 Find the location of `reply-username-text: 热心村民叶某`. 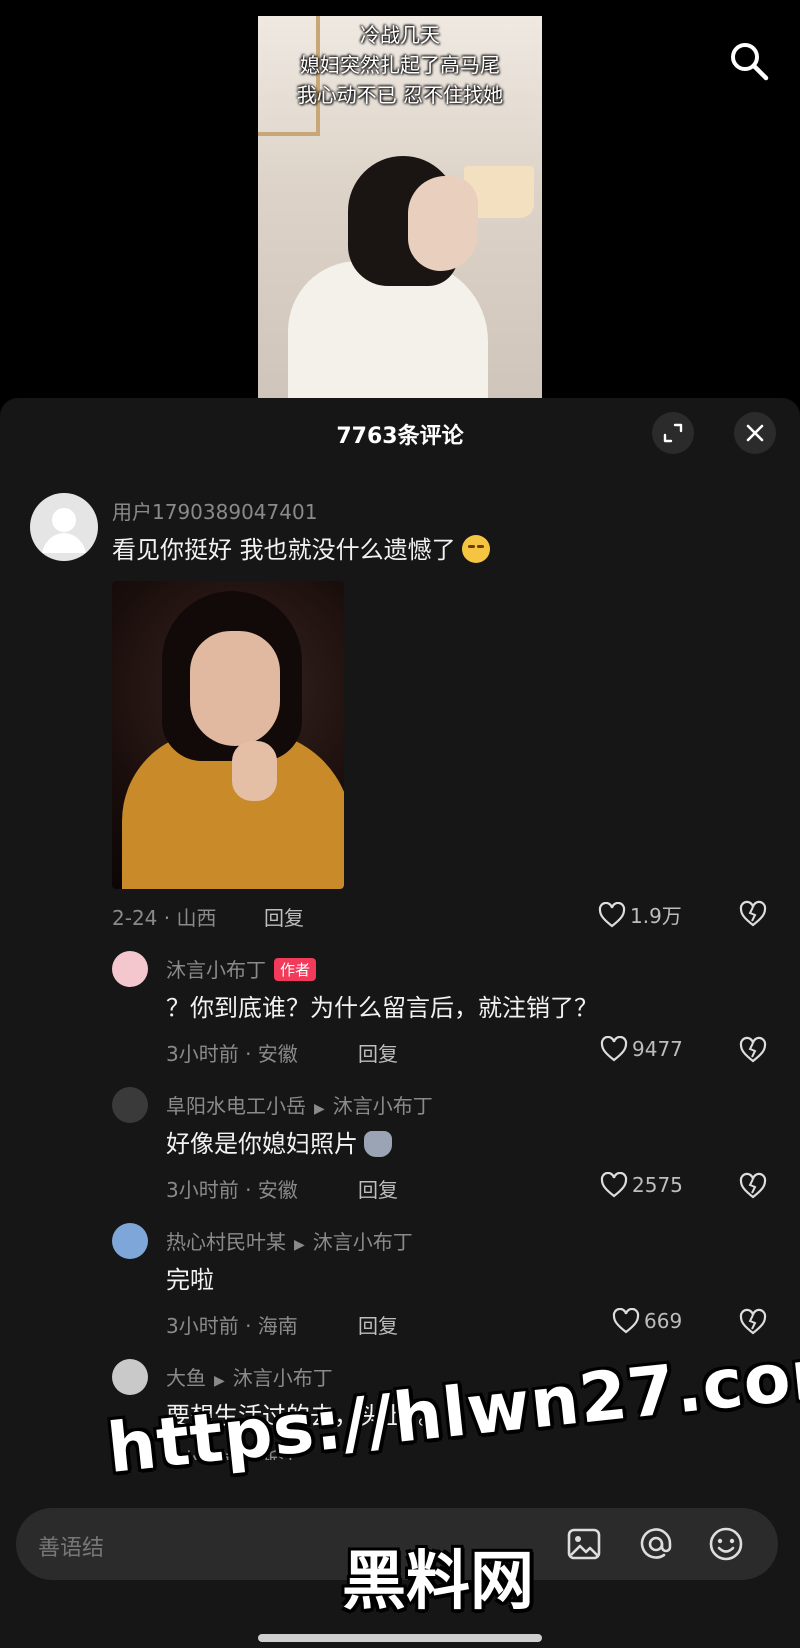

reply-username-text: 热心村民叶某 is located at coordinates (226, 1242).